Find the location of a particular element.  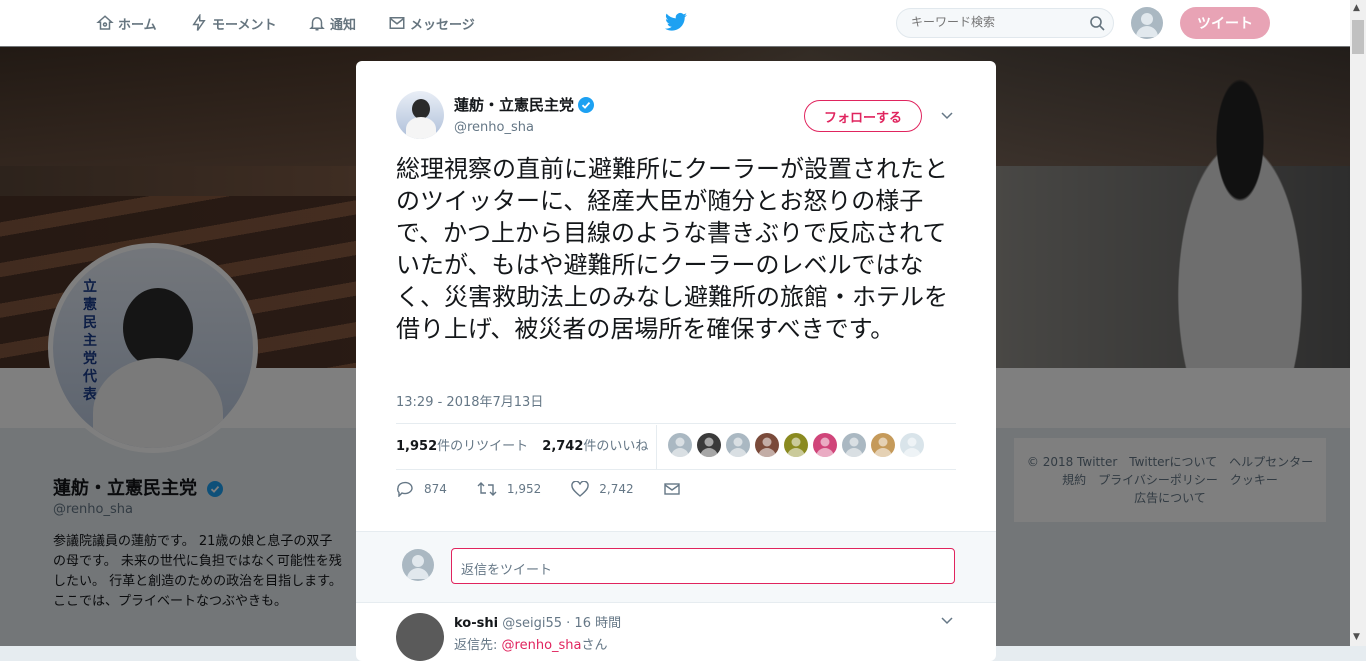

reply-compose: 返信をツイート is located at coordinates (676, 567).